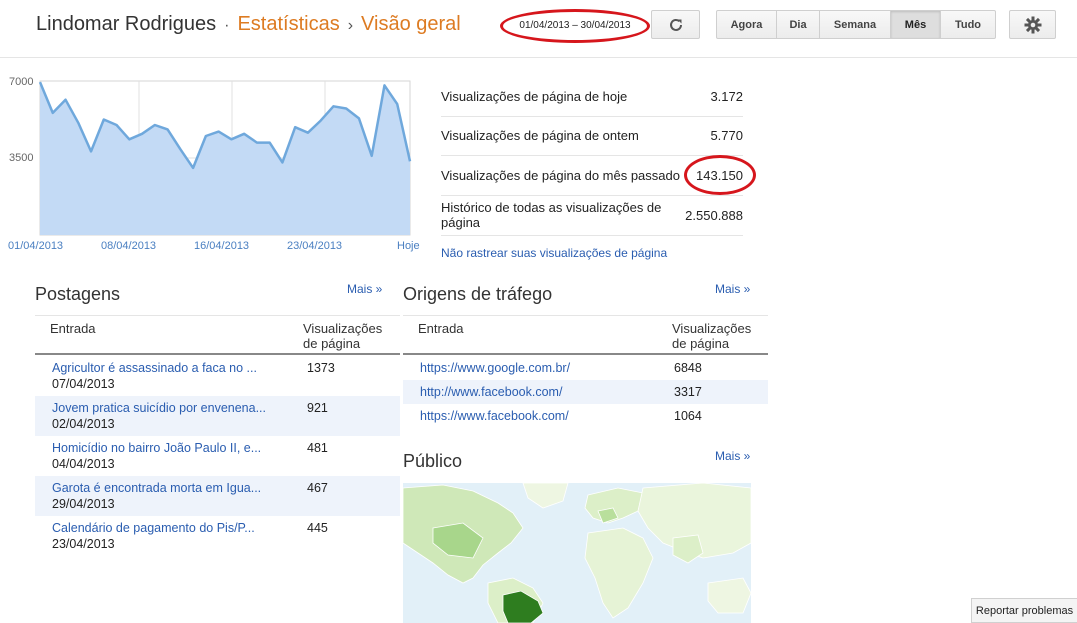  I want to click on posts-table-header: Entrada Visualizações de página, so click(217, 335).